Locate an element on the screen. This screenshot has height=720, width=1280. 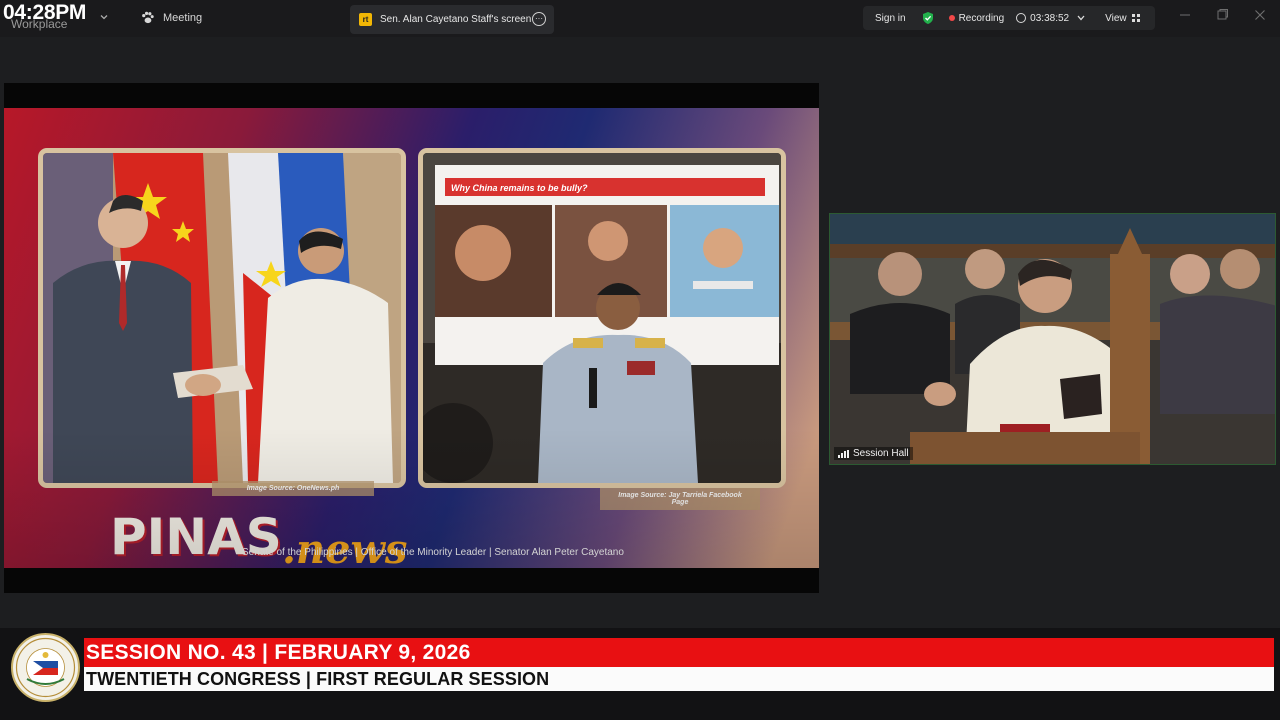
seal-emblem-icon is located at coordinates (45, 667).